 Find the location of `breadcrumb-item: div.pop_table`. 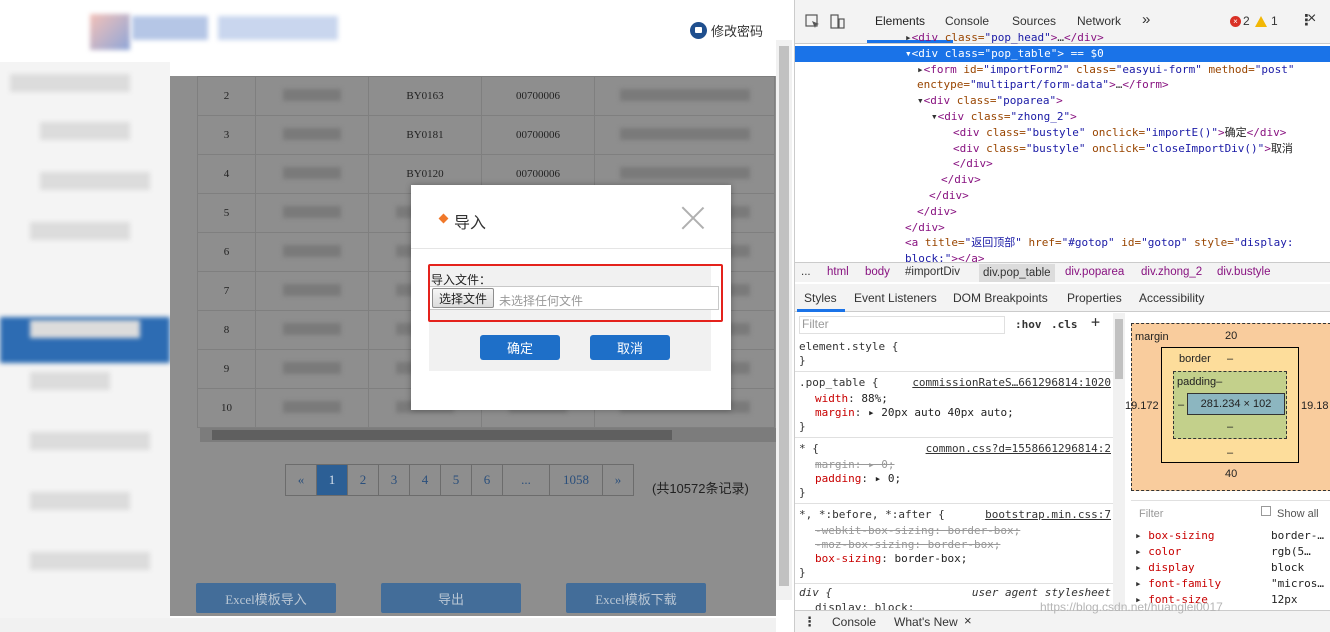

breadcrumb-item: div.pop_table is located at coordinates (1017, 273).